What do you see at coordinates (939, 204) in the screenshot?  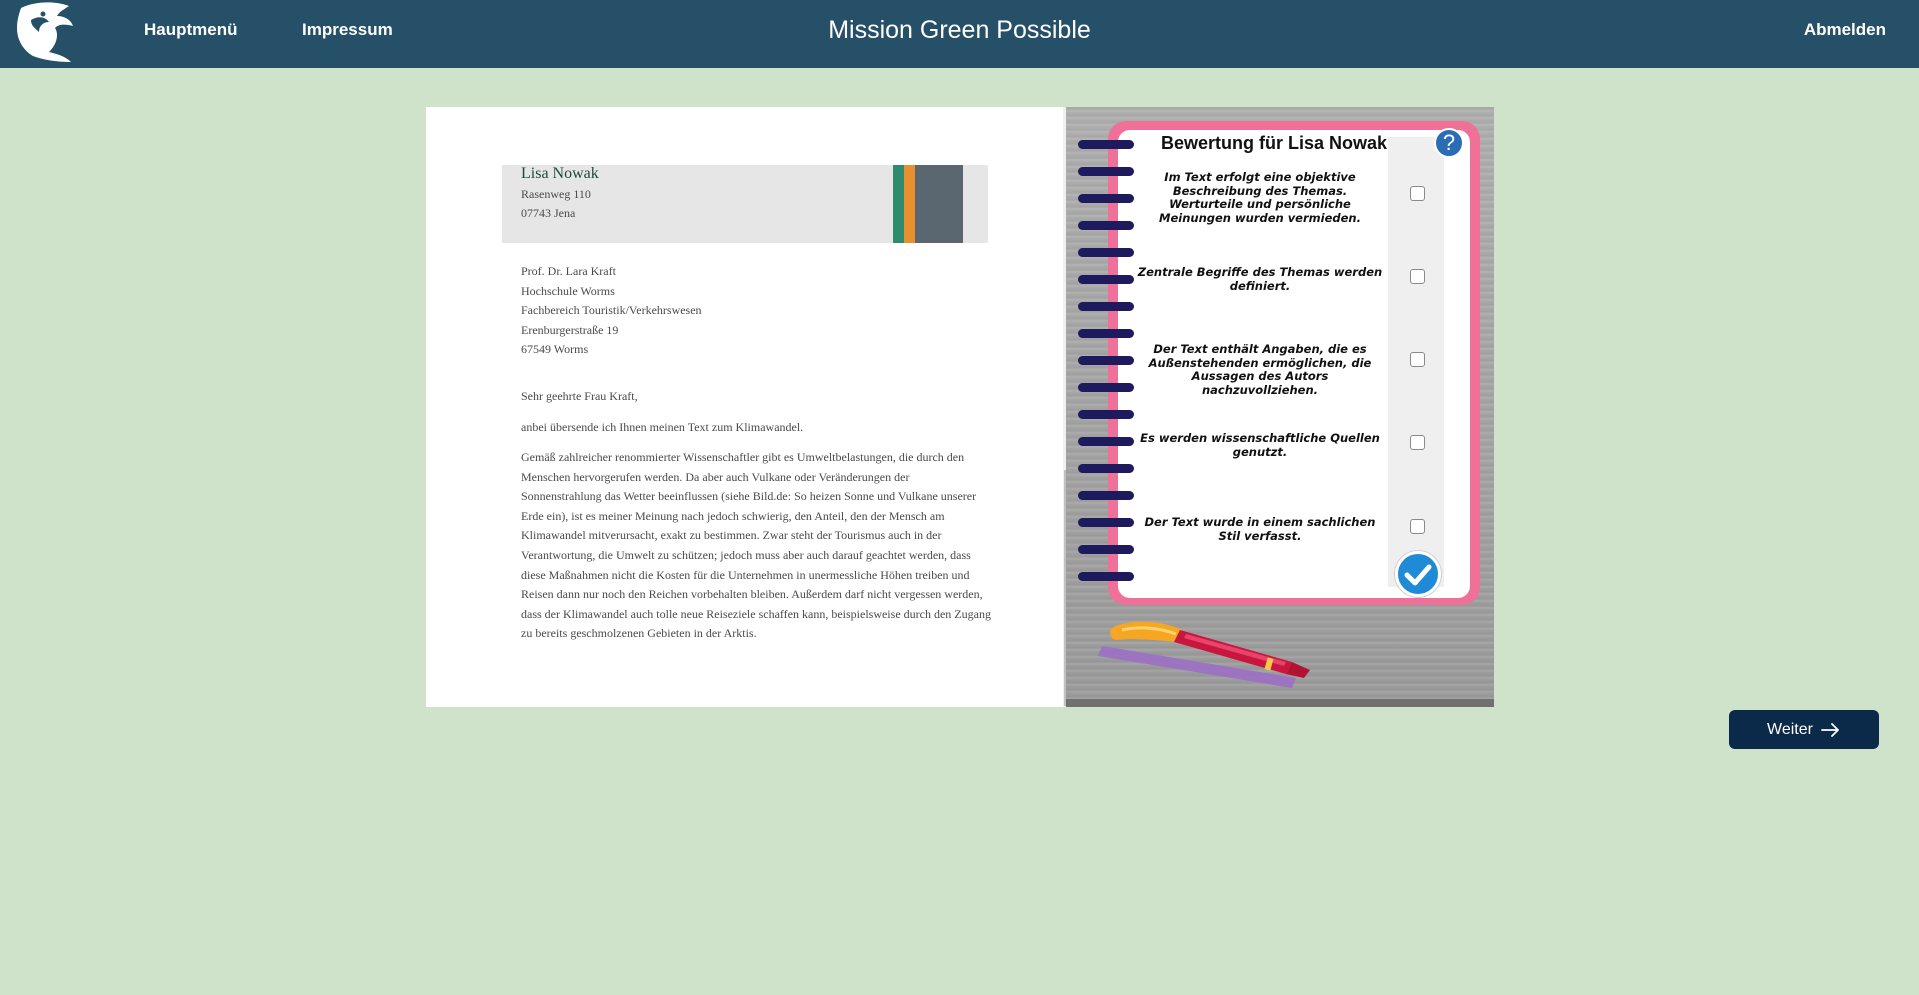 I see `decor-stripe-gray` at bounding box center [939, 204].